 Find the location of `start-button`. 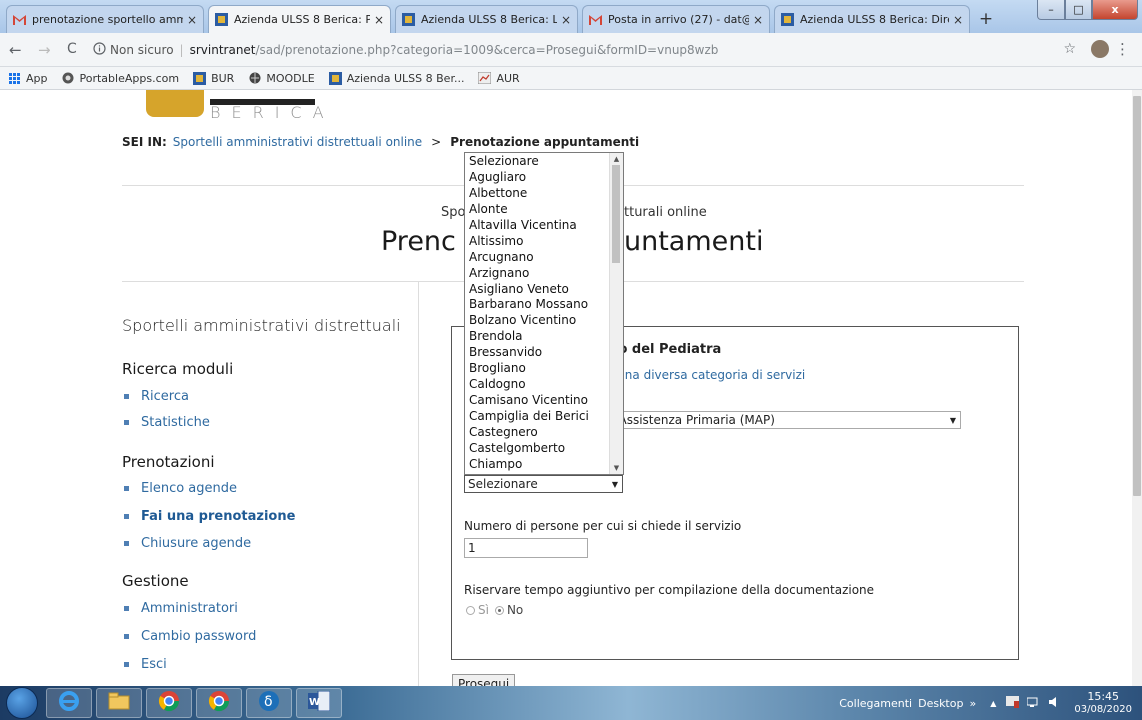

start-button is located at coordinates (22, 703).